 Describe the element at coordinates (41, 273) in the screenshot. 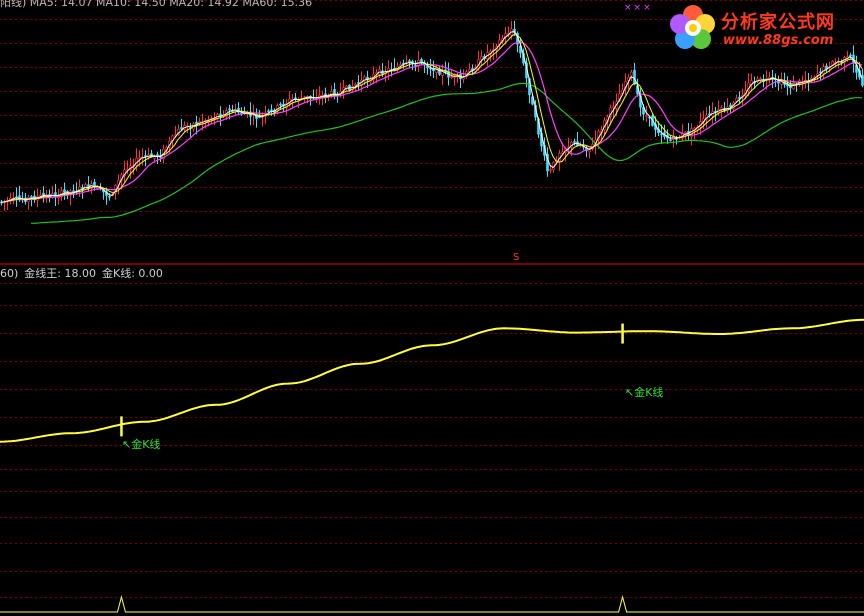

I see `gold-line-name: 金线王` at that location.